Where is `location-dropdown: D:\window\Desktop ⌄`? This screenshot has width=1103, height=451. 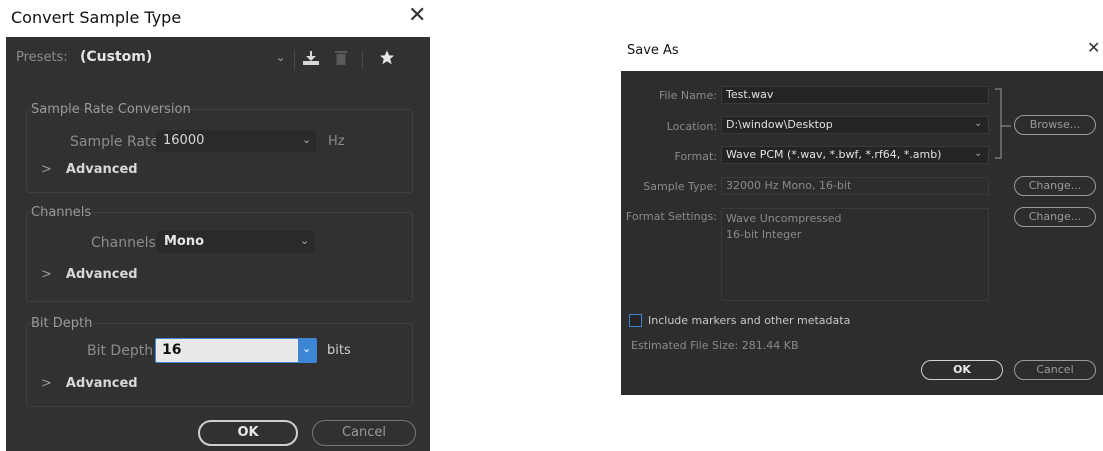
location-dropdown: D:\window\Desktop ⌄ is located at coordinates (855, 125).